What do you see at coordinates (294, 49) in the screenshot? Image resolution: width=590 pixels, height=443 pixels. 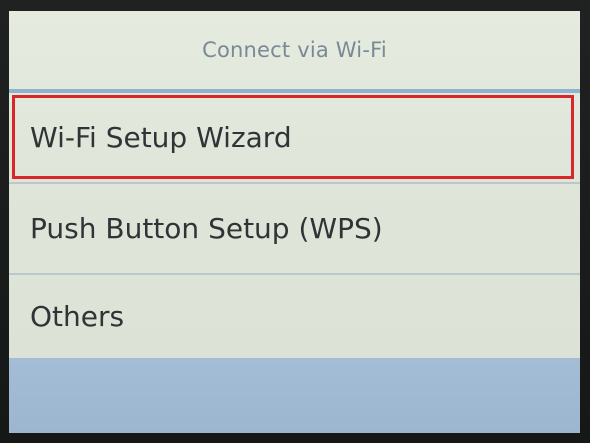 I see `screen-title: Connect via Wi-Fi` at bounding box center [294, 49].